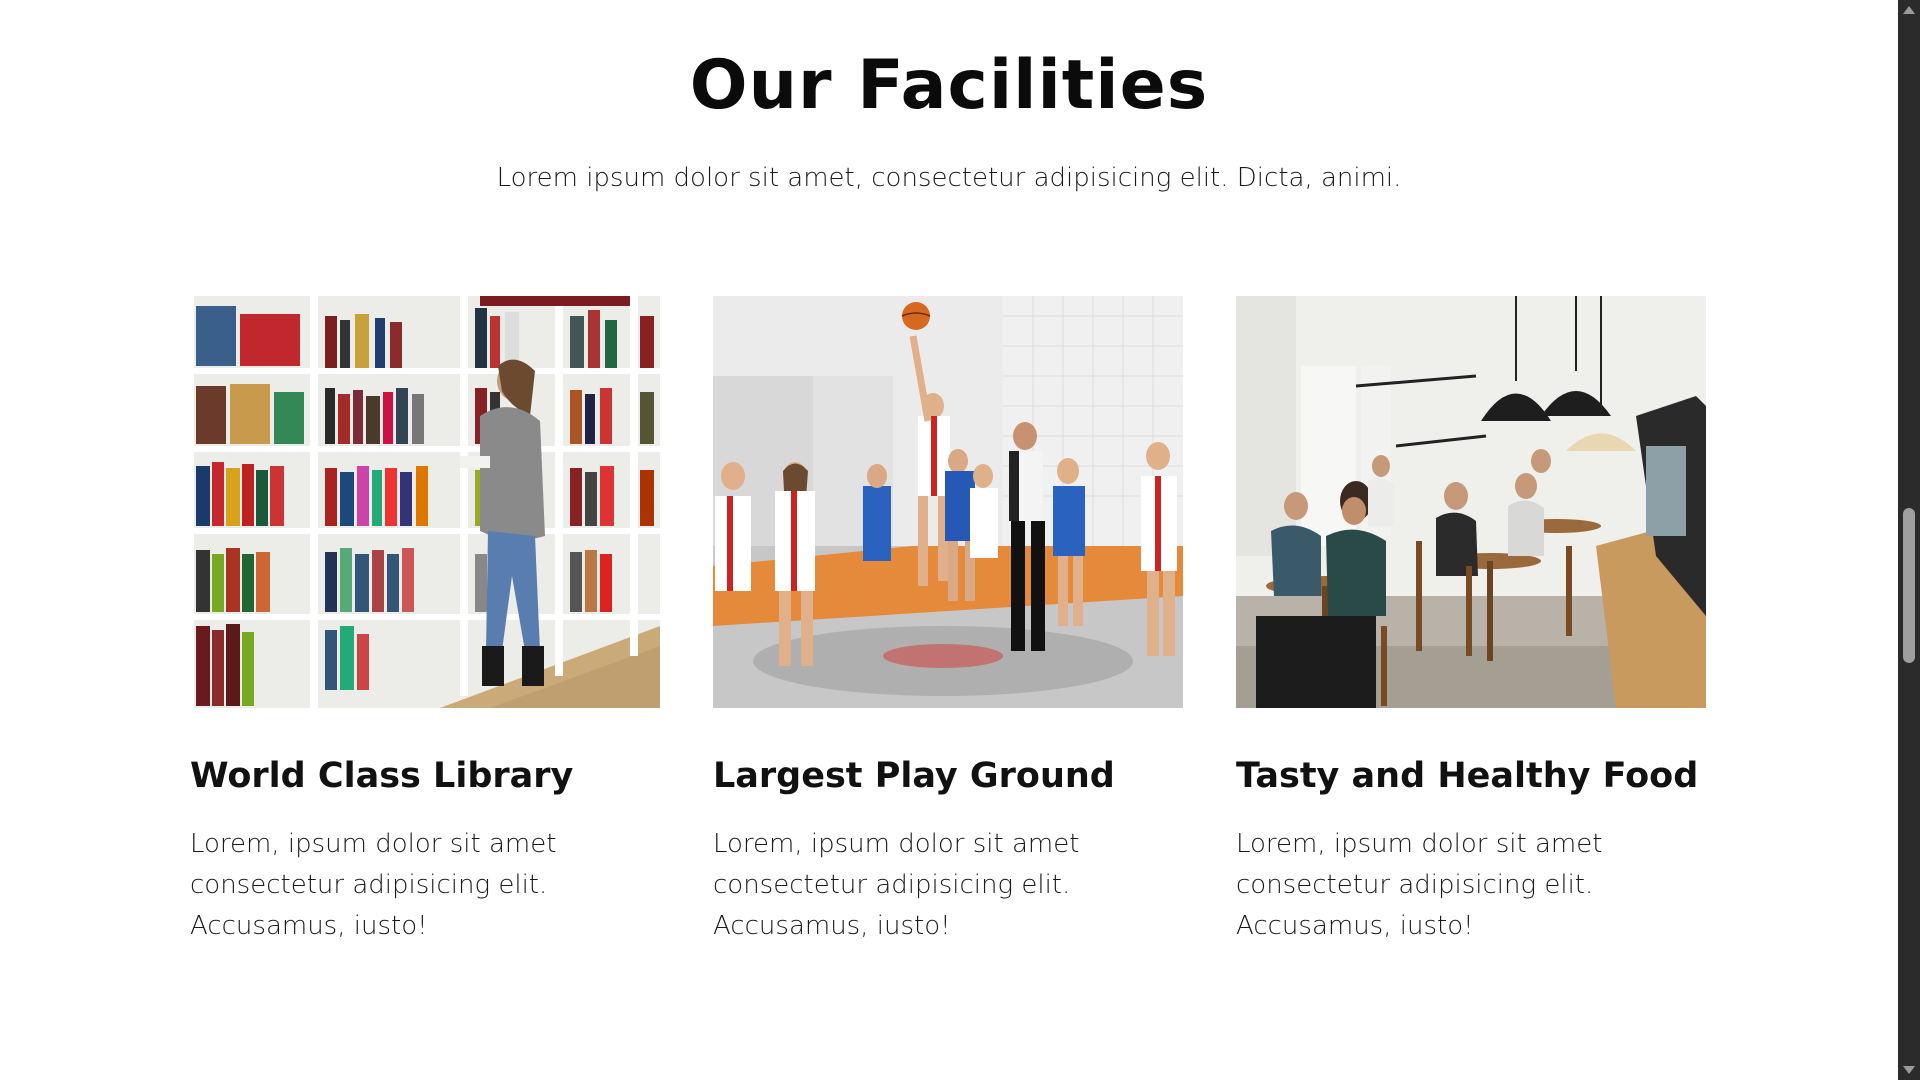 The image size is (1920, 1080). I want to click on card-title: Tasty and Healthy Food, so click(1467, 776).